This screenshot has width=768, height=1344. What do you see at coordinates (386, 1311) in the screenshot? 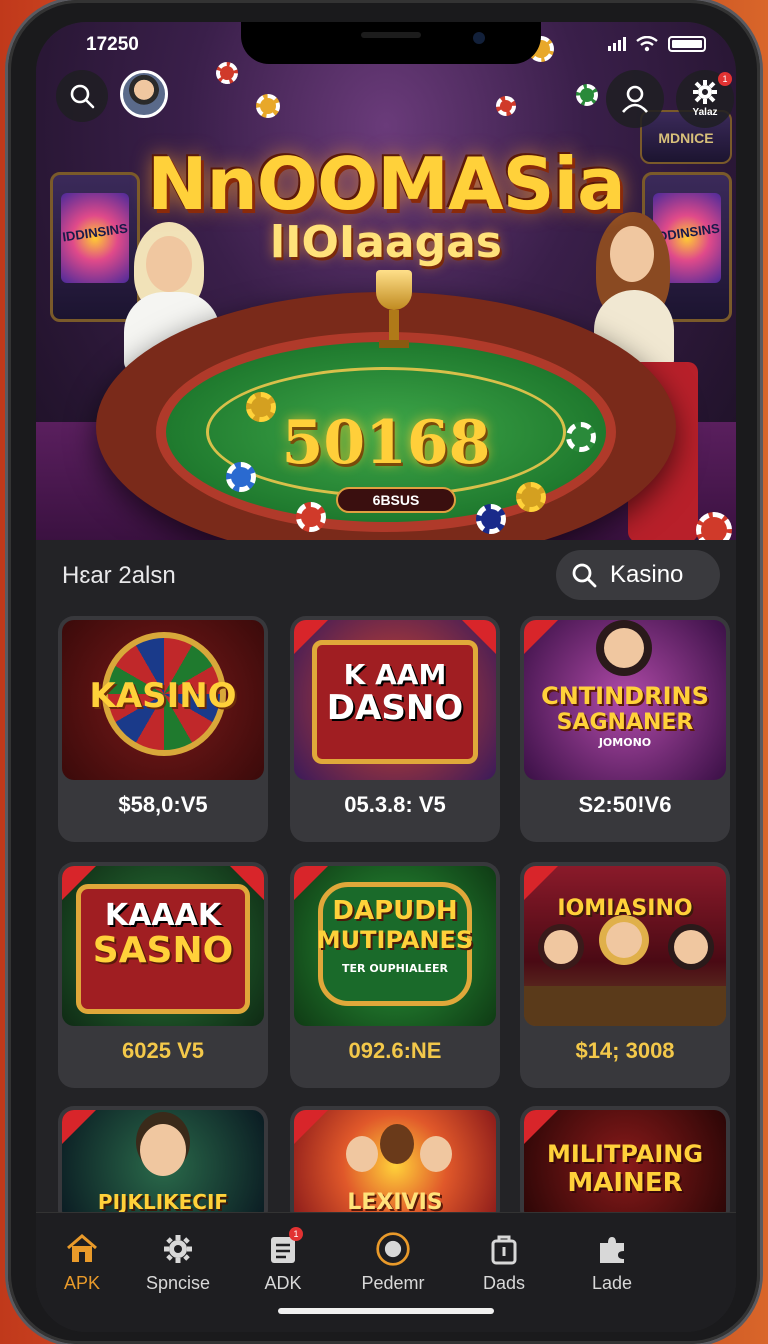
I see `home-indicator` at bounding box center [386, 1311].